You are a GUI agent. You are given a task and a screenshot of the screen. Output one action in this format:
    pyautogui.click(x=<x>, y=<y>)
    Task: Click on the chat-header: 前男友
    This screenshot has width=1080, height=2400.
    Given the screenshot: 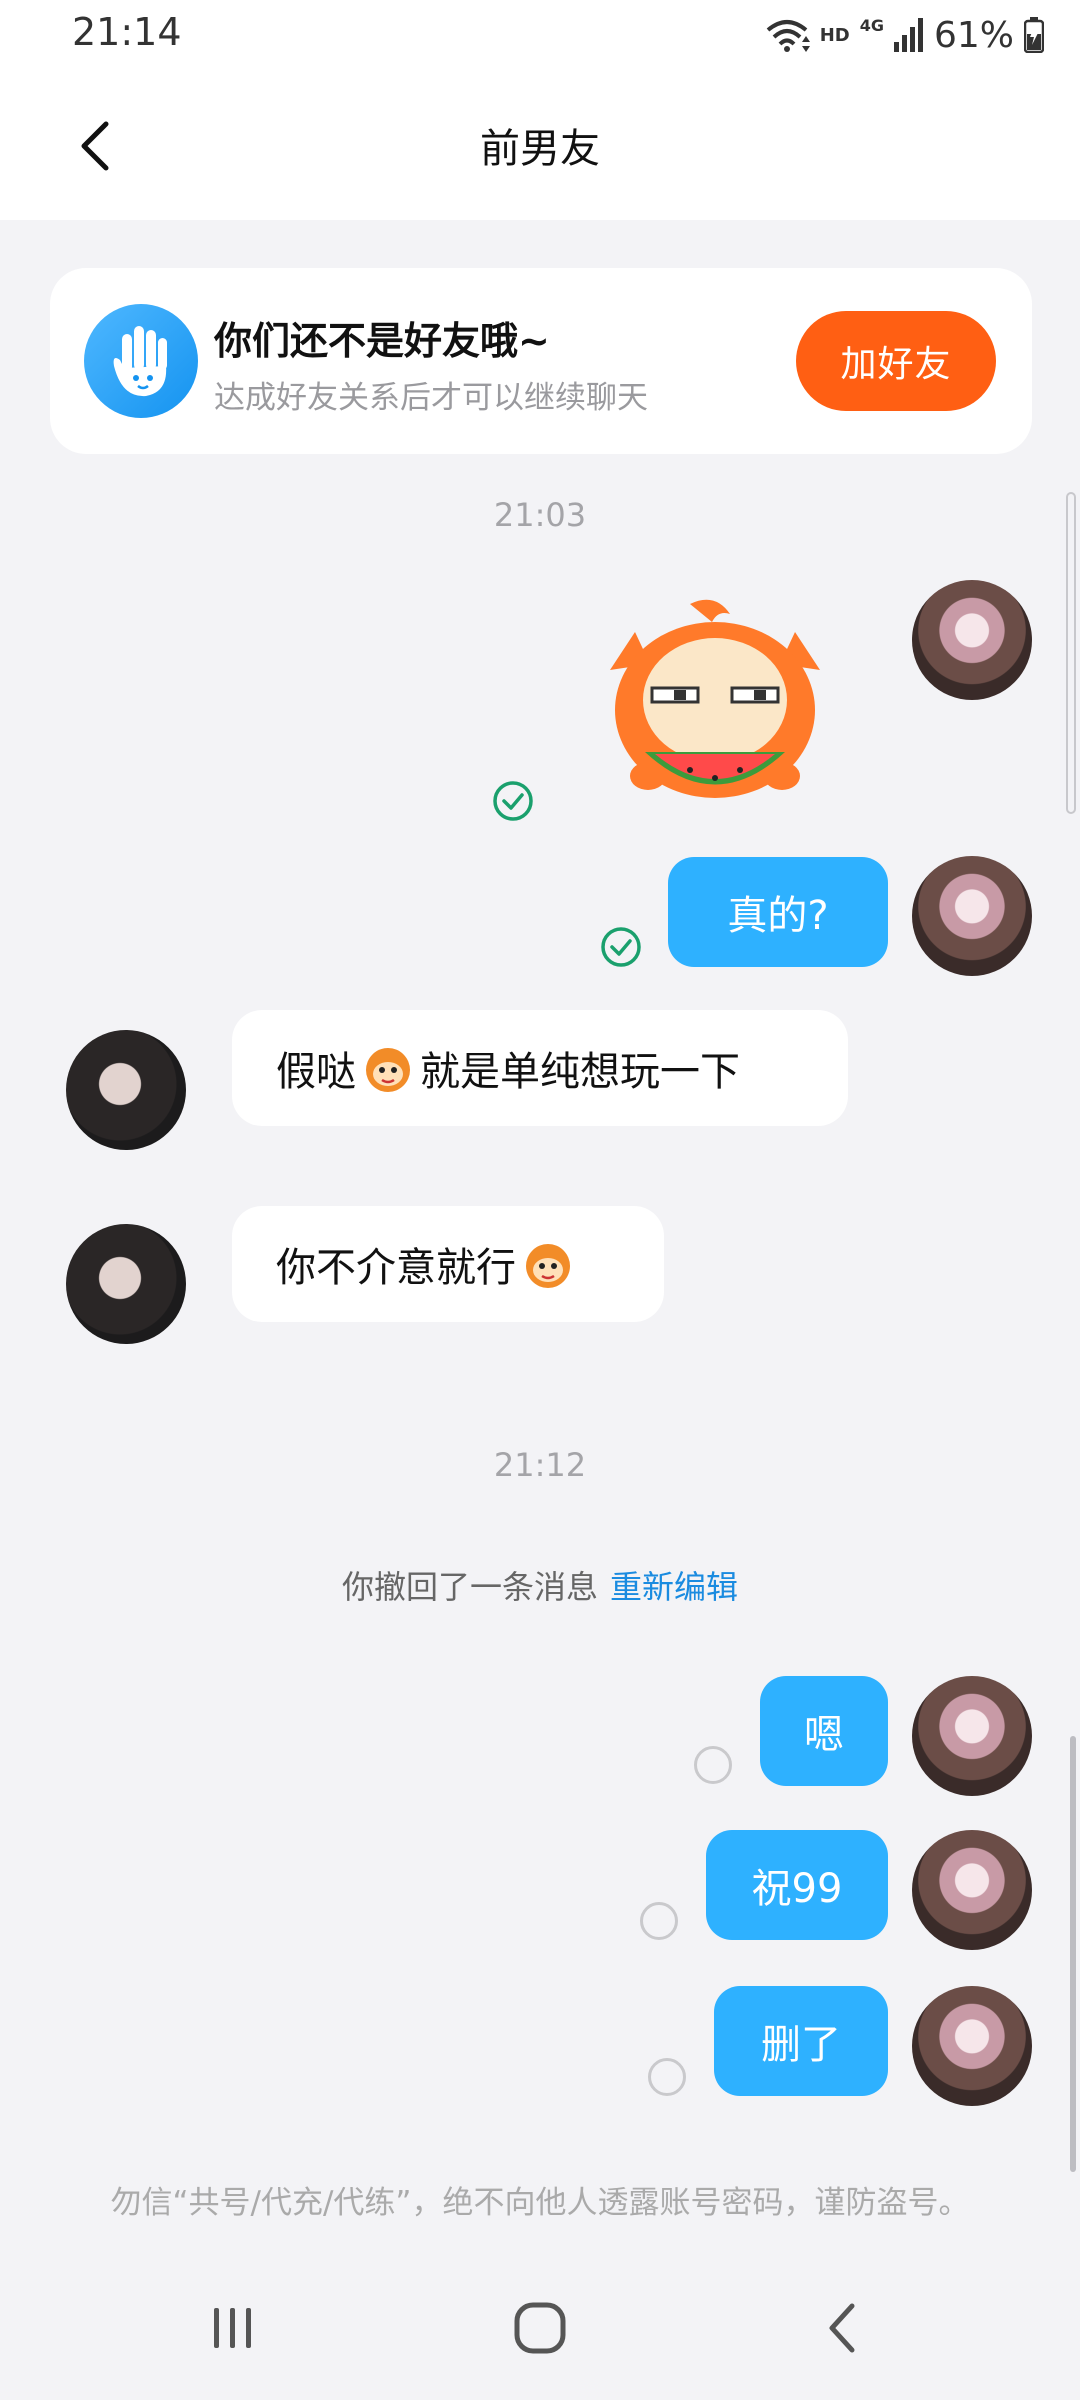 What is the action you would take?
    pyautogui.click(x=540, y=146)
    